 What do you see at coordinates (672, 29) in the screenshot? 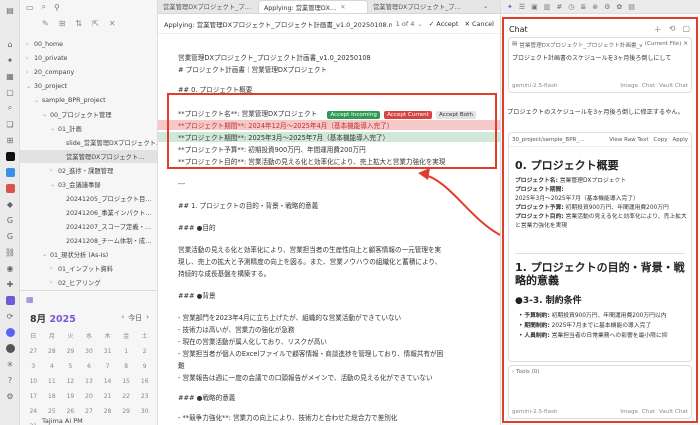
I see `history-icon: ⟲` at bounding box center [672, 29].